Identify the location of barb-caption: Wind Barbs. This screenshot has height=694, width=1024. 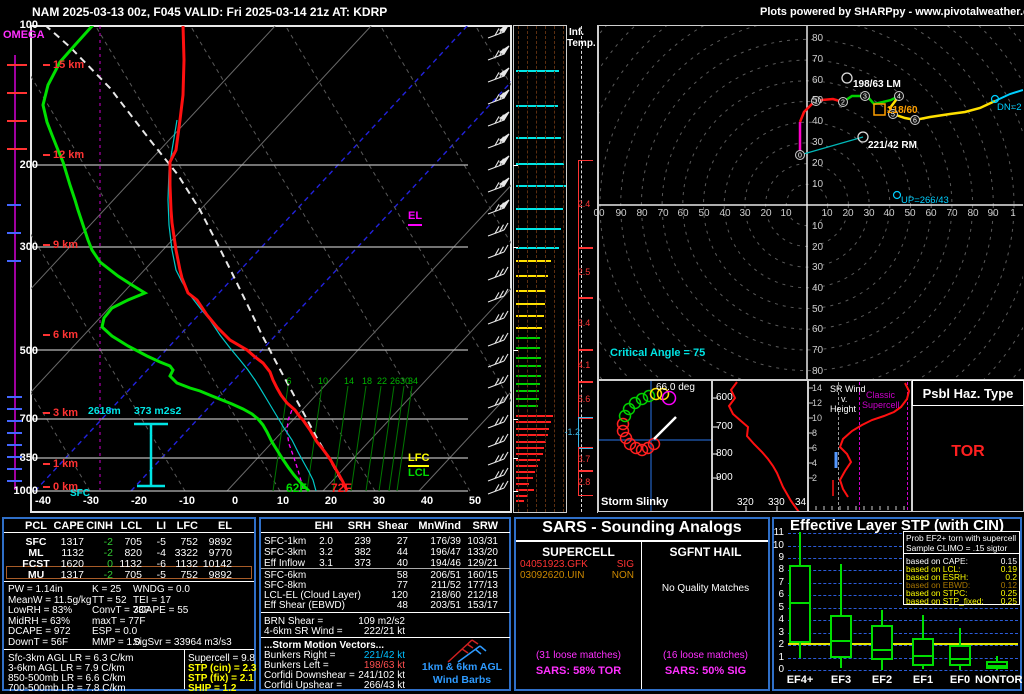
(462, 680).